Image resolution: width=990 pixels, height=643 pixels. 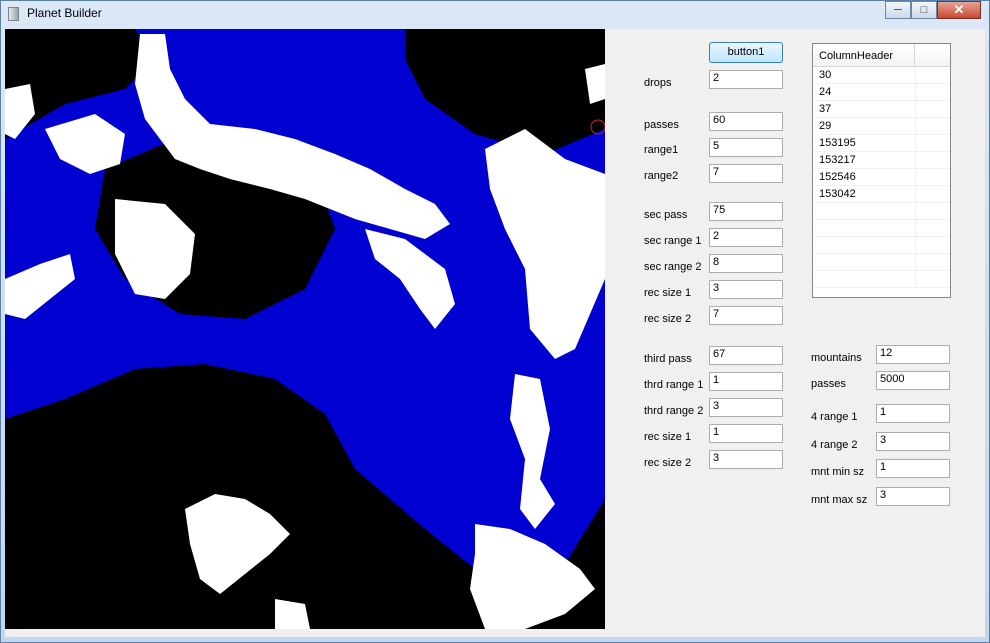 I want to click on minimize-icon: ─, so click(x=898, y=10).